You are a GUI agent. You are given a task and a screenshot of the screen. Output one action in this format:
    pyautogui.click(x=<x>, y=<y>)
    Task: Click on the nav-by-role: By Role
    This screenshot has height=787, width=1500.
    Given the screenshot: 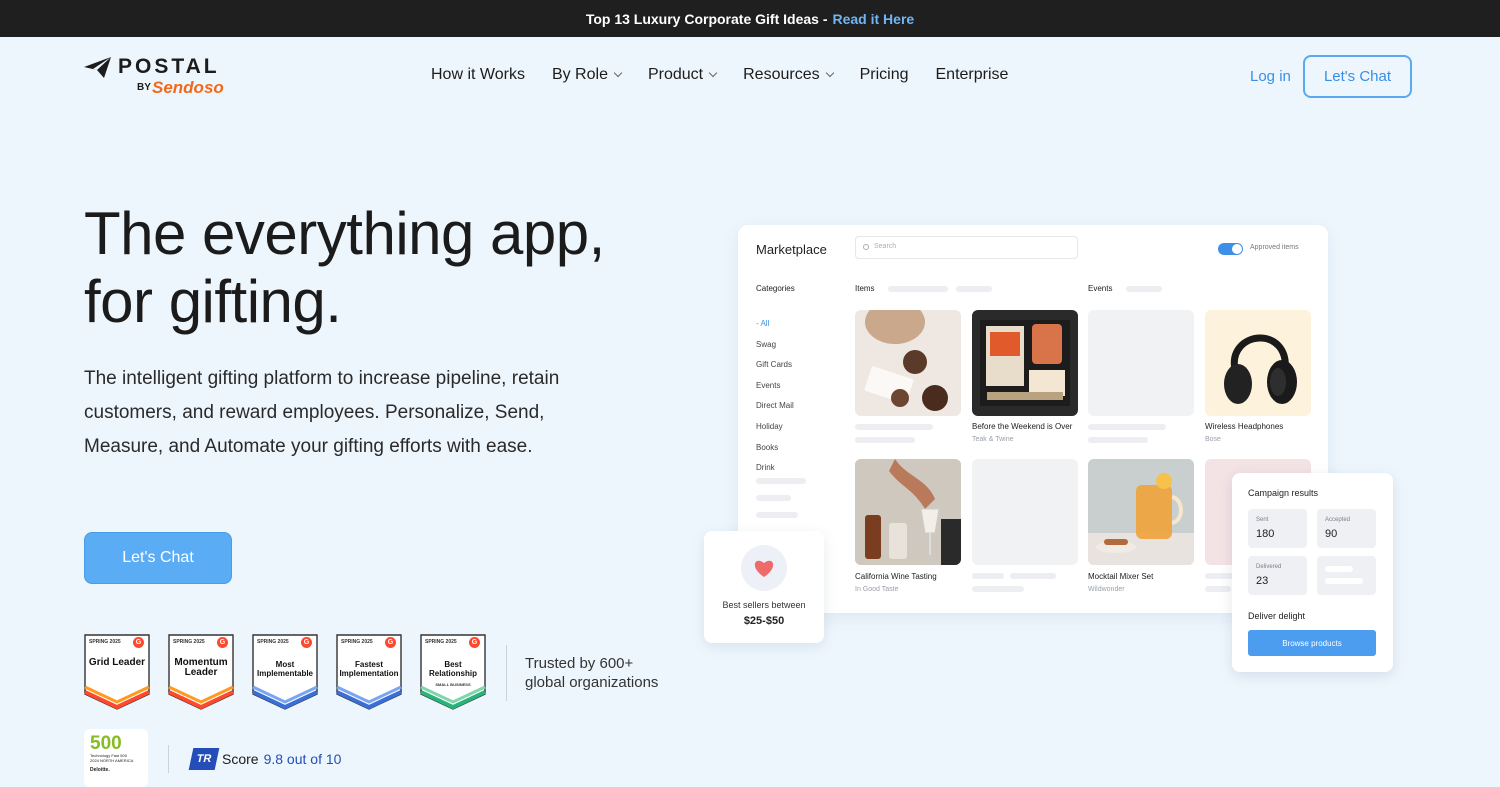 What is the action you would take?
    pyautogui.click(x=587, y=75)
    